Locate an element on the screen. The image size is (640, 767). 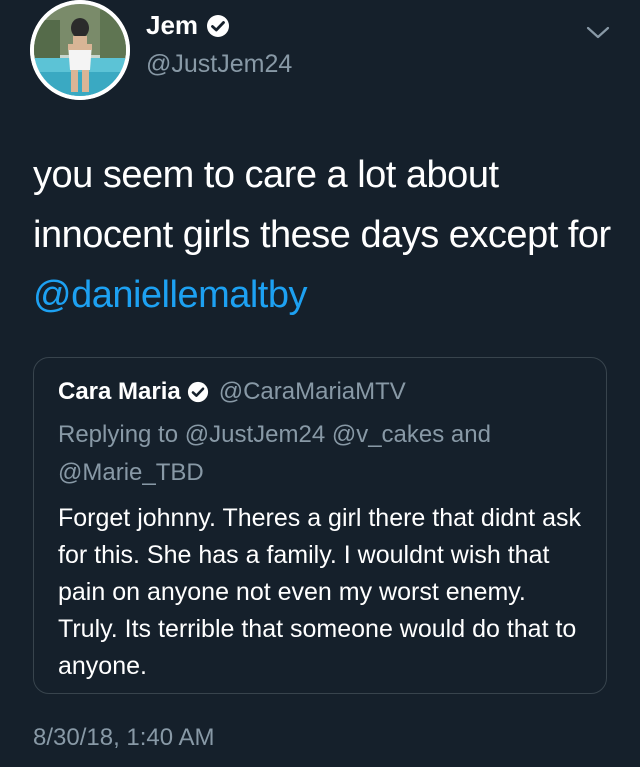
replying-to-user-1: @JustJem24 is located at coordinates (255, 434).